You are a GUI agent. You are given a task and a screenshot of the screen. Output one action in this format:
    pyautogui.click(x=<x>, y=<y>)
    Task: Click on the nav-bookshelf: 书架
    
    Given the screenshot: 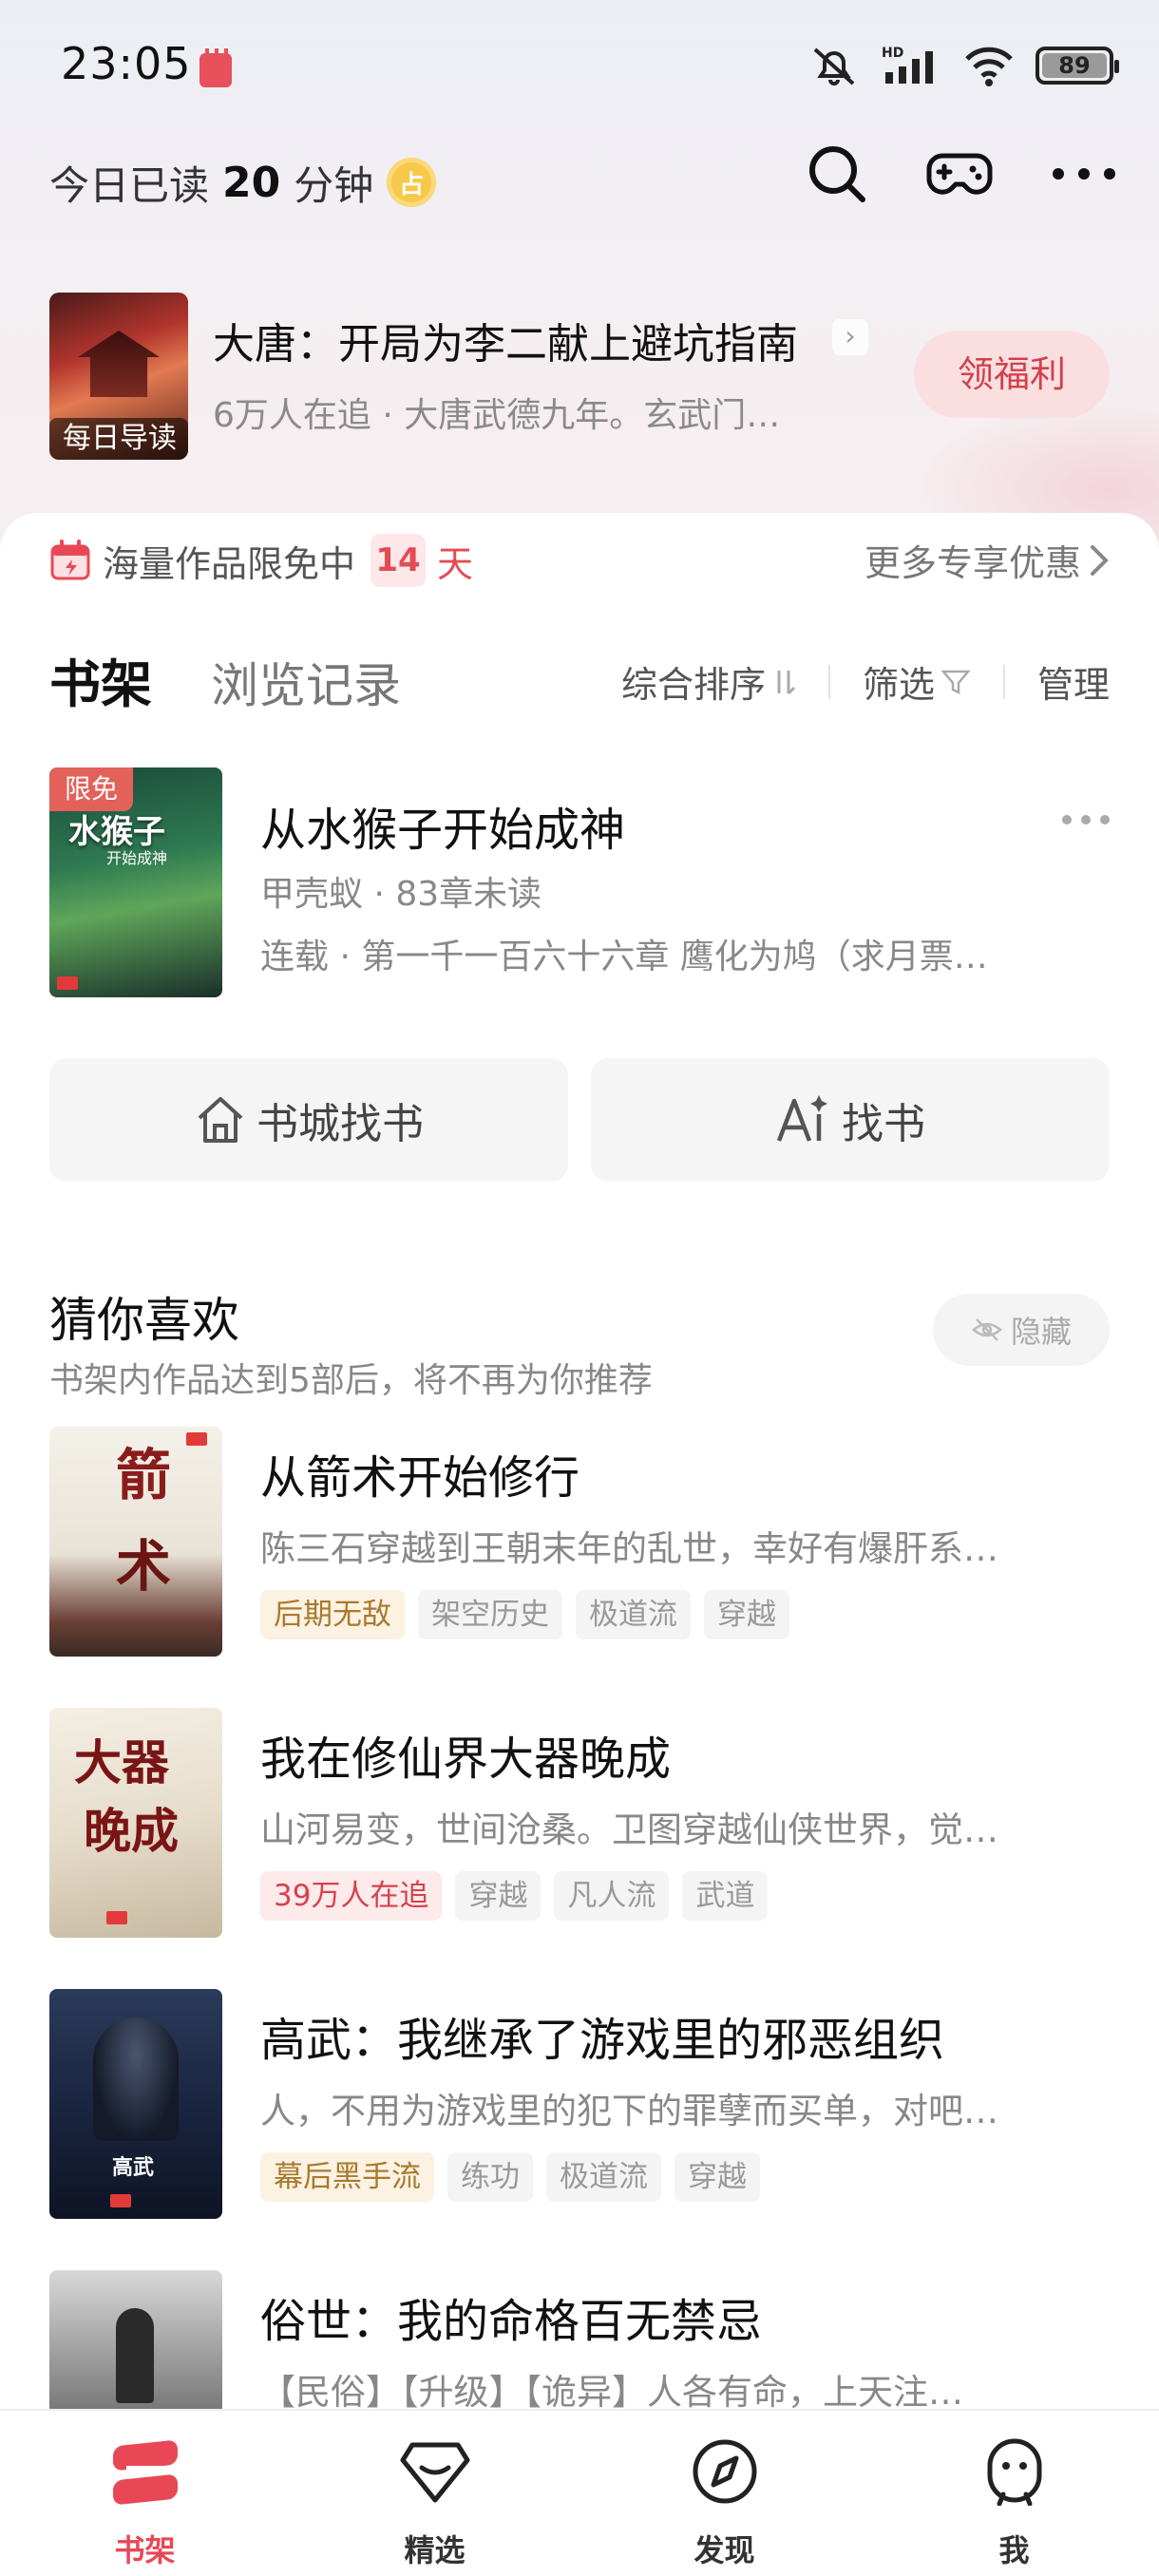 What is the action you would take?
    pyautogui.click(x=145, y=2493)
    